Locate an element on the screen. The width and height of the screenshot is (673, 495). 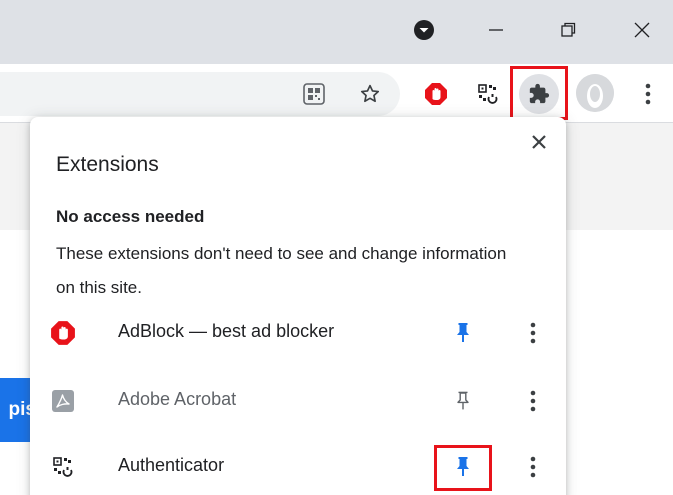
extension-name: AdBlock — best ad blocker is located at coordinates (226, 331).